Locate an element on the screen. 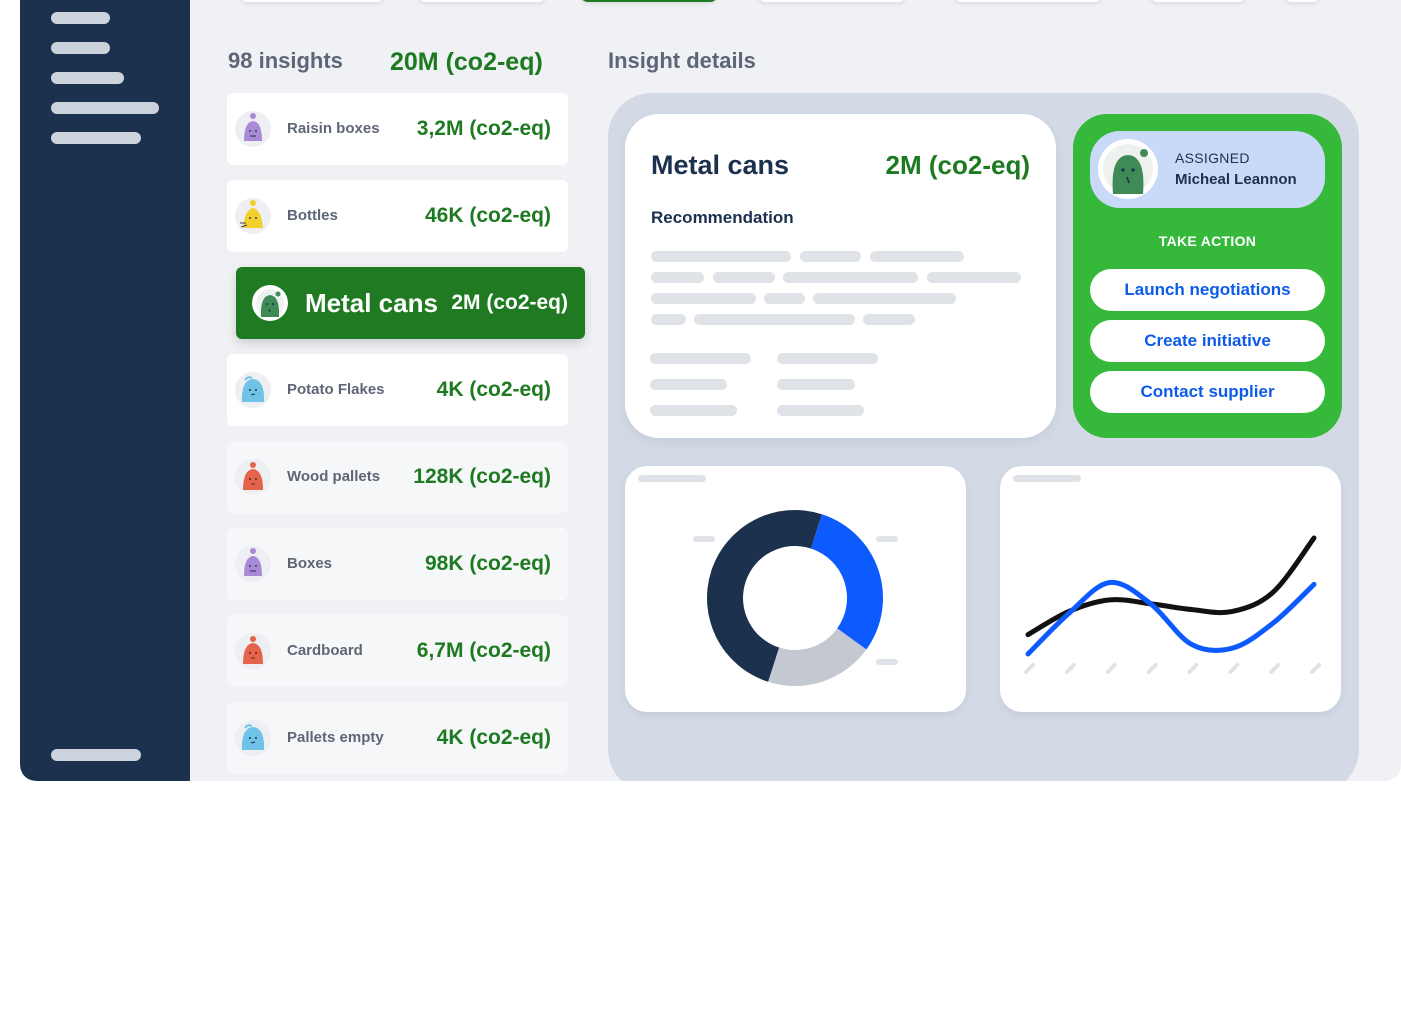 Image resolution: width=1401 pixels, height=1026 pixels. list-item-value: 98K (co2-eq) is located at coordinates (487, 563).